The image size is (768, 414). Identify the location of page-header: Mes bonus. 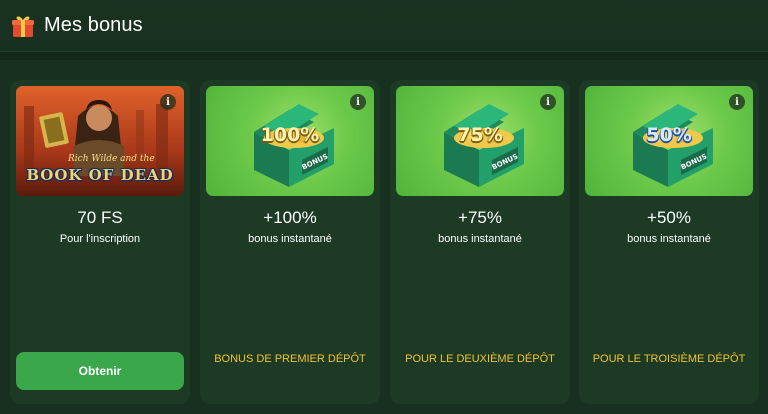
(384, 26).